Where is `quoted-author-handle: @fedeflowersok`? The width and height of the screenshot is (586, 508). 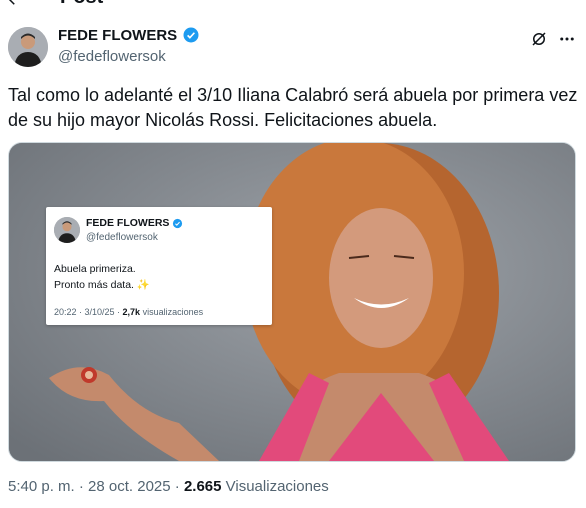 quoted-author-handle: @fedeflowersok is located at coordinates (122, 237).